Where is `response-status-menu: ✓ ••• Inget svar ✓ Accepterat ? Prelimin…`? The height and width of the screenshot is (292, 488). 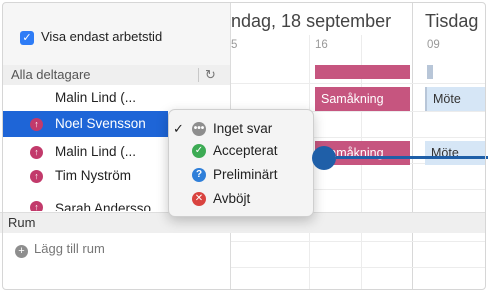 response-status-menu: ✓ ••• Inget svar ✓ Accepterat ? Prelimin… is located at coordinates (241, 163).